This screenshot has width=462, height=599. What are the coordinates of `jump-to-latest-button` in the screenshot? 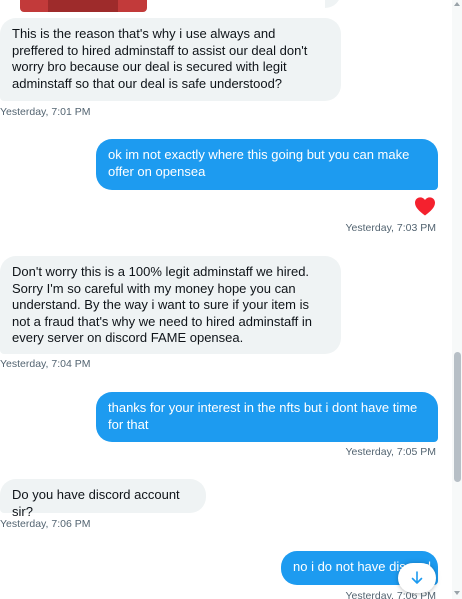 It's located at (417, 578).